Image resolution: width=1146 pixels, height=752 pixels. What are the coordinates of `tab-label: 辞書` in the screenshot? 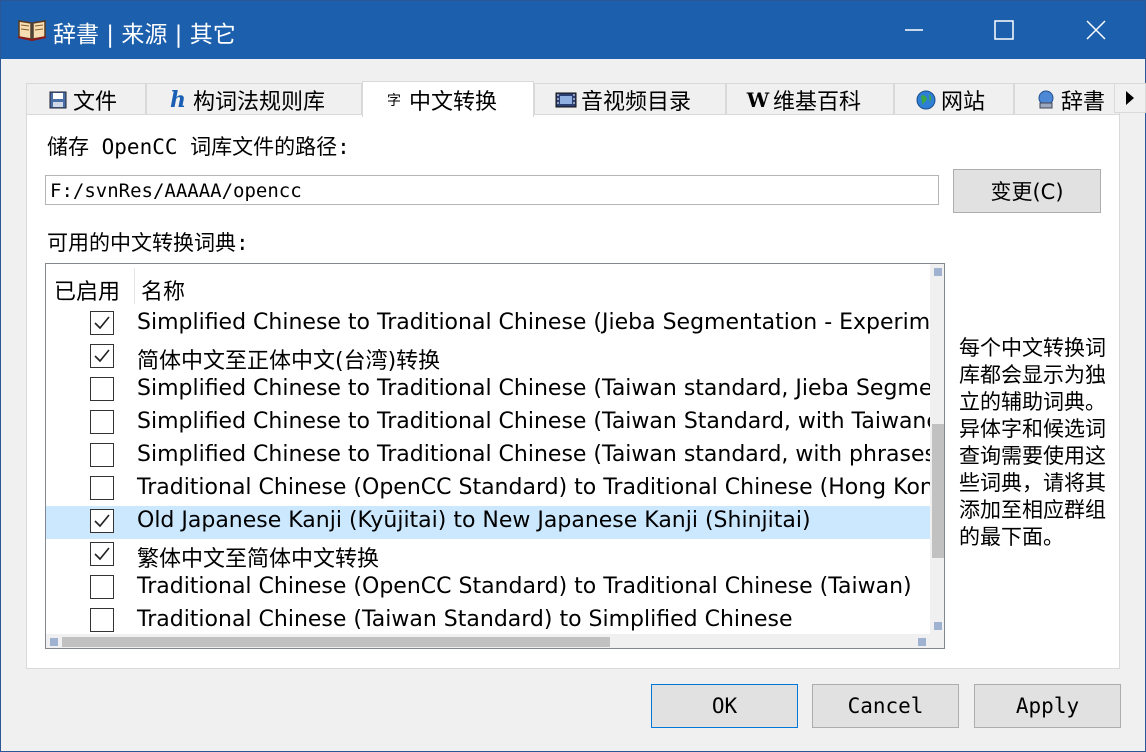 It's located at (1083, 102).